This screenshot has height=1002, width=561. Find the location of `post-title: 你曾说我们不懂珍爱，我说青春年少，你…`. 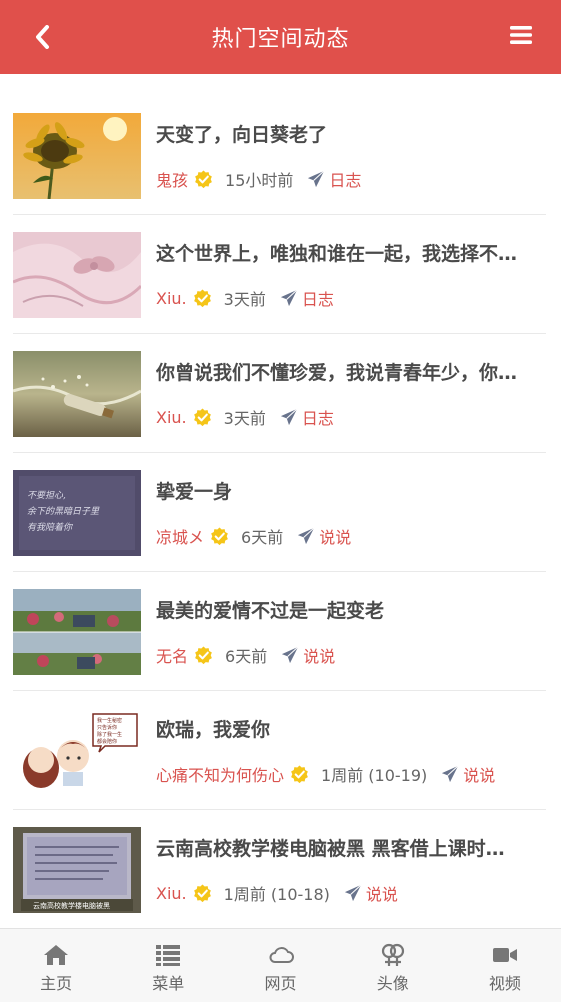

post-title: 你曾说我们不懂珍爱，我说青春年少，你… is located at coordinates (351, 371).